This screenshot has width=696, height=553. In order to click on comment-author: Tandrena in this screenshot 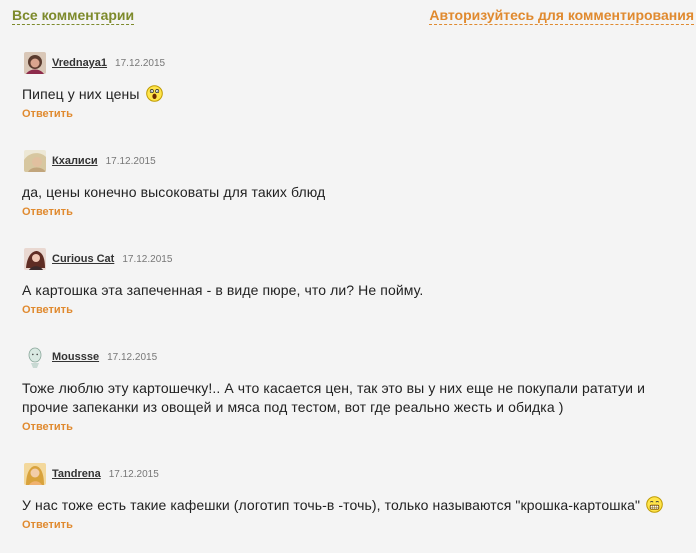, I will do `click(76, 474)`.